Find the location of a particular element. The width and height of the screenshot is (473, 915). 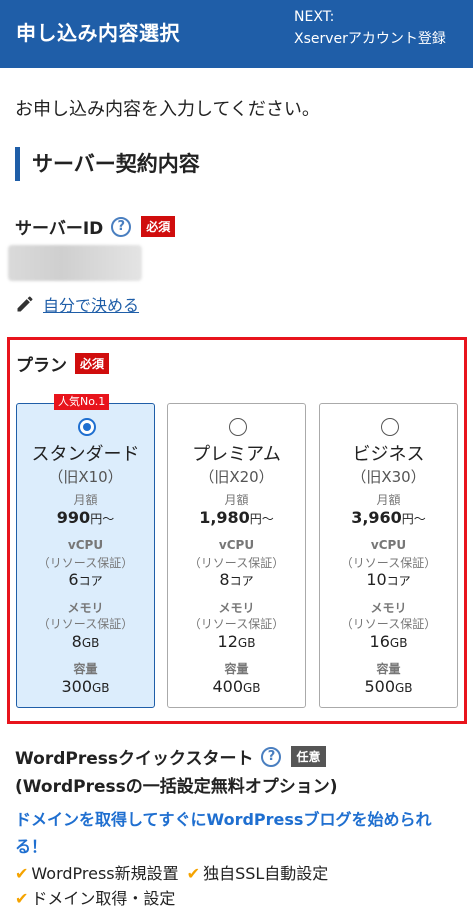

intro-text: お申し込み内容を入力してください。 is located at coordinates (167, 109).